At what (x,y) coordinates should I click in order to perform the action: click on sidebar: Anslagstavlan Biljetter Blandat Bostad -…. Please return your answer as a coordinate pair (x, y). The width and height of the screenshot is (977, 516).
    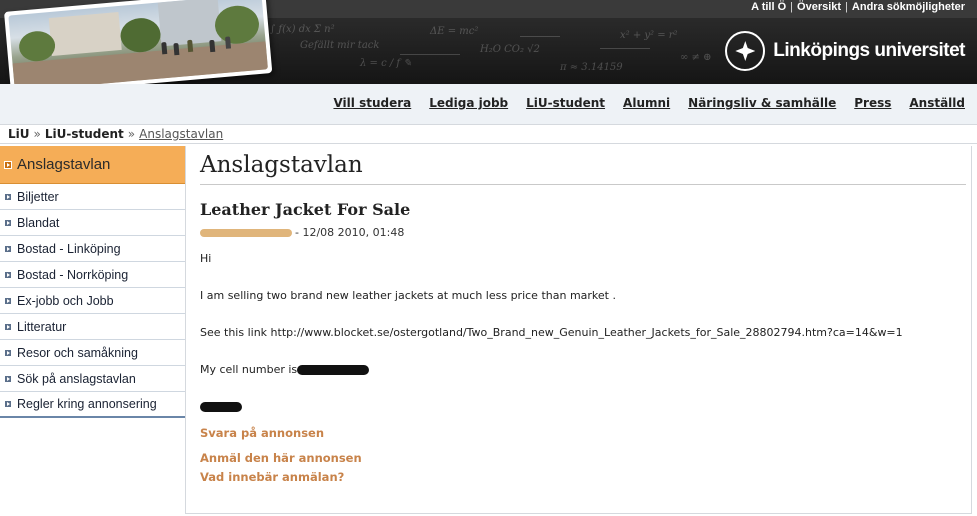
    Looking at the image, I should click on (92, 282).